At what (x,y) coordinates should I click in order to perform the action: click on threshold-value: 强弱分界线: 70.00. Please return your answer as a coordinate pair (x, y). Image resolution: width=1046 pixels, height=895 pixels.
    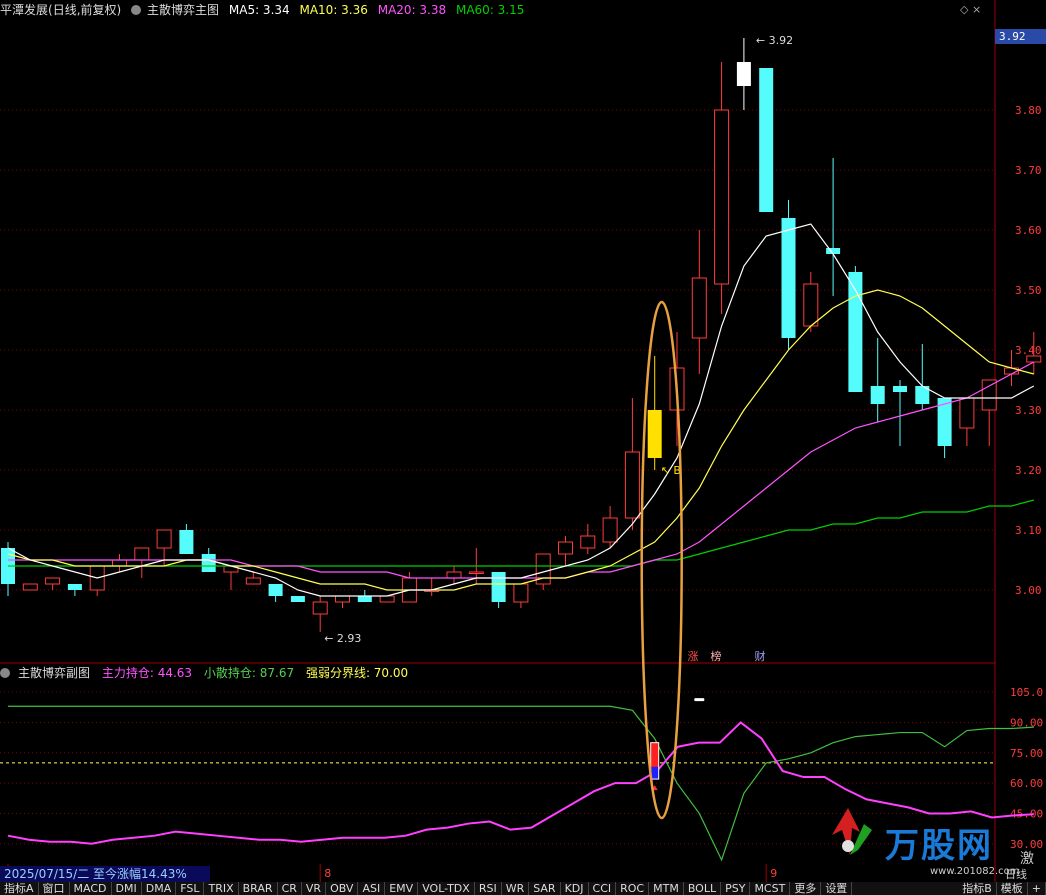
    Looking at the image, I should click on (357, 673).